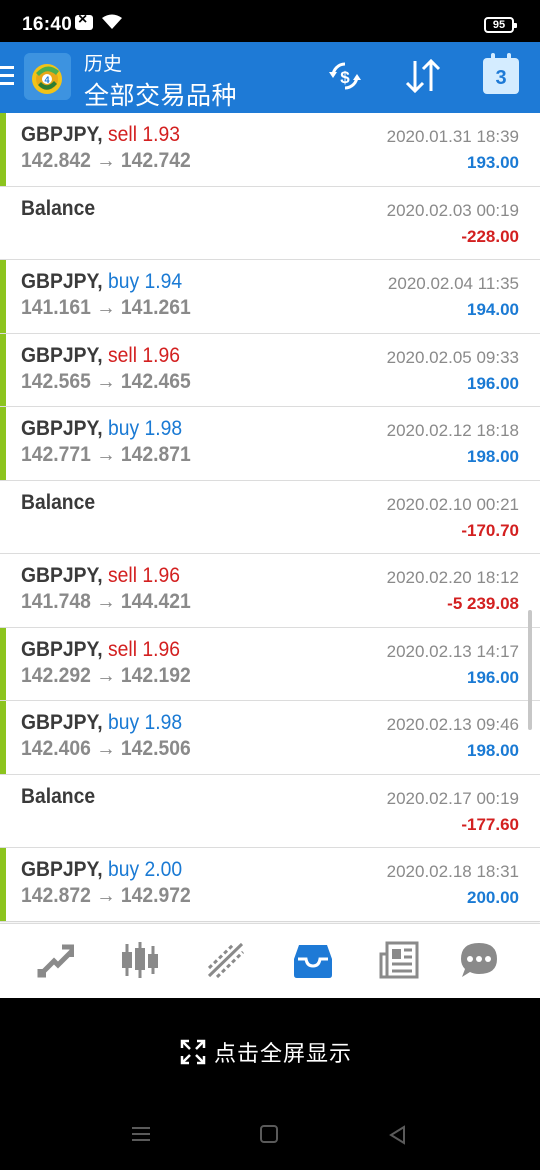  What do you see at coordinates (452, 724) in the screenshot?
I see `trade-date: 2020.02.13 09:46` at bounding box center [452, 724].